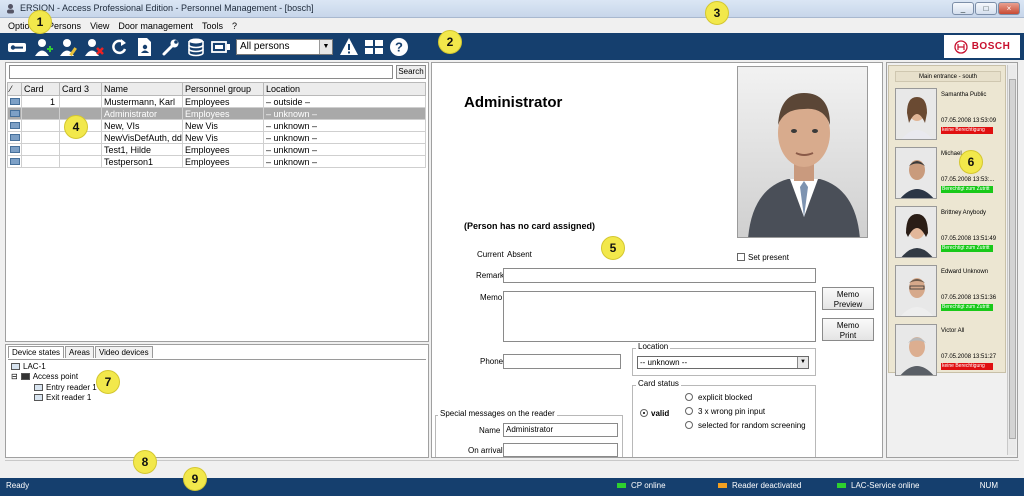  What do you see at coordinates (80, 161) in the screenshot?
I see `cell-card3` at bounding box center [80, 161].